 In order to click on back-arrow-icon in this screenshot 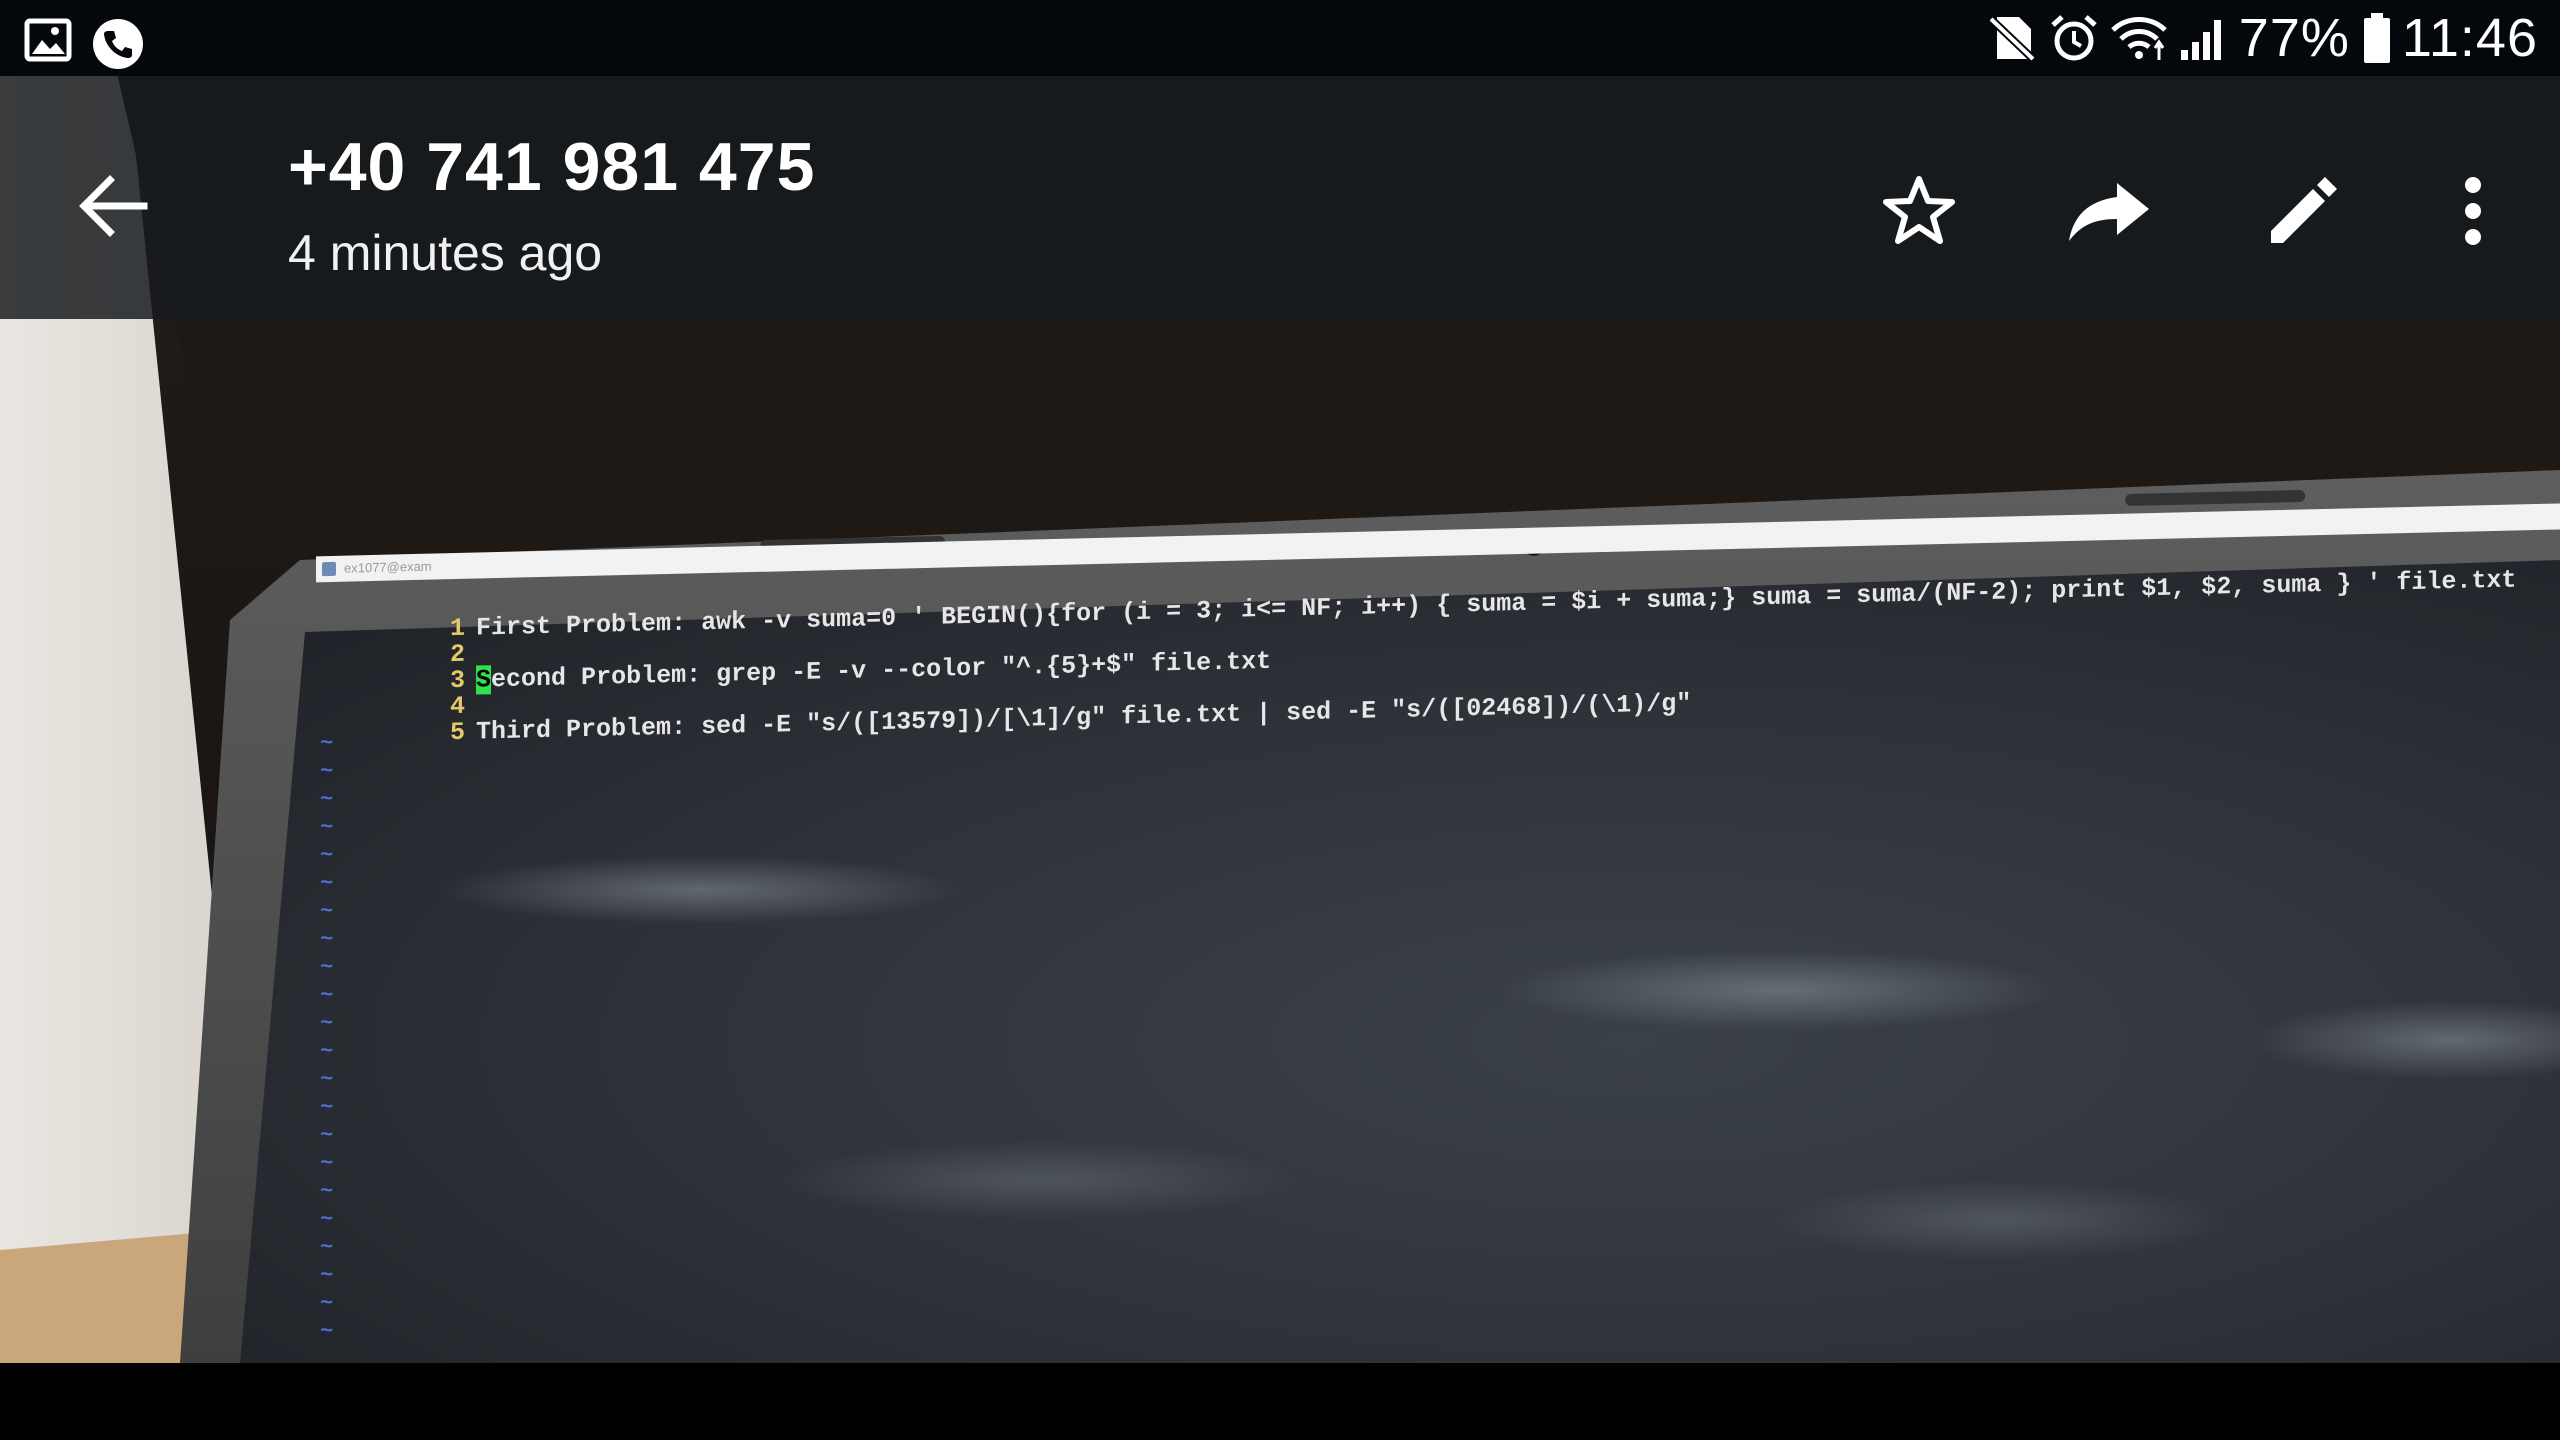, I will do `click(113, 206)`.